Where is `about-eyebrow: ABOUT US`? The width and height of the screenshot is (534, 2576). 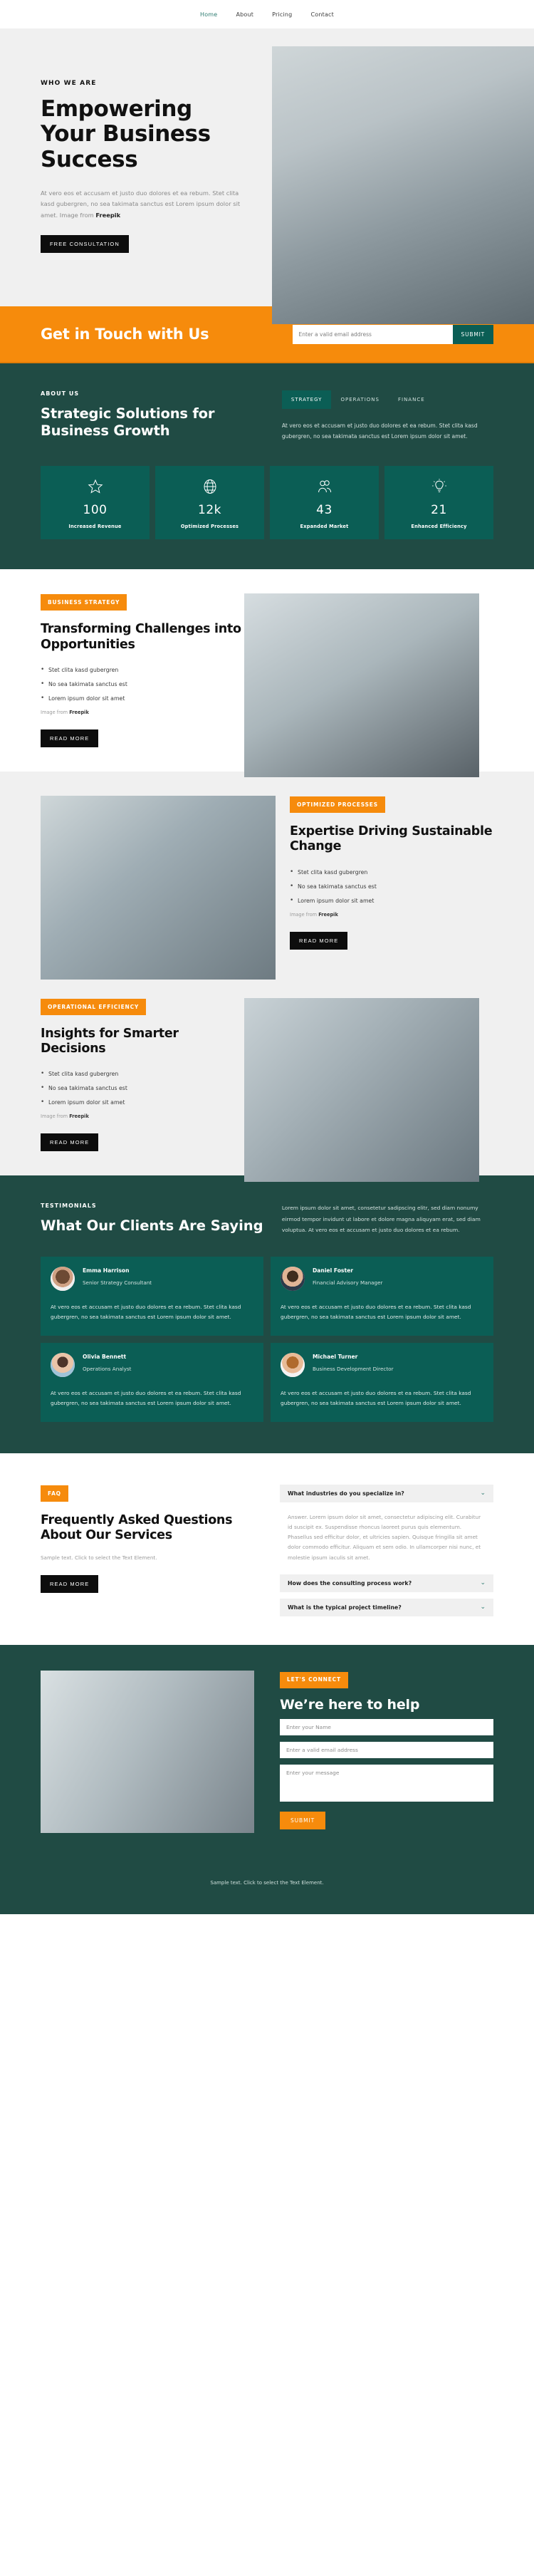 about-eyebrow: ABOUT US is located at coordinates (60, 393).